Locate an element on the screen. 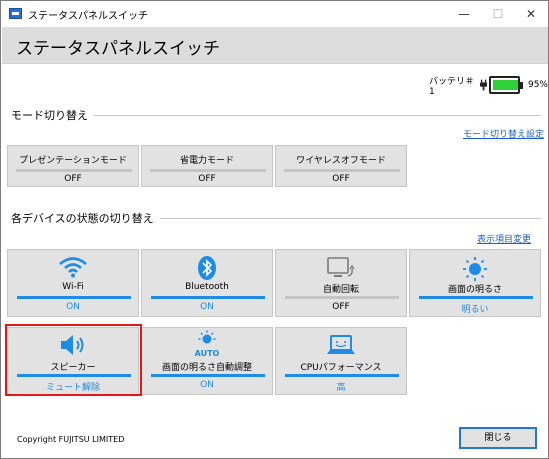  tile-bluetooth: Bluetooth ON is located at coordinates (207, 283).